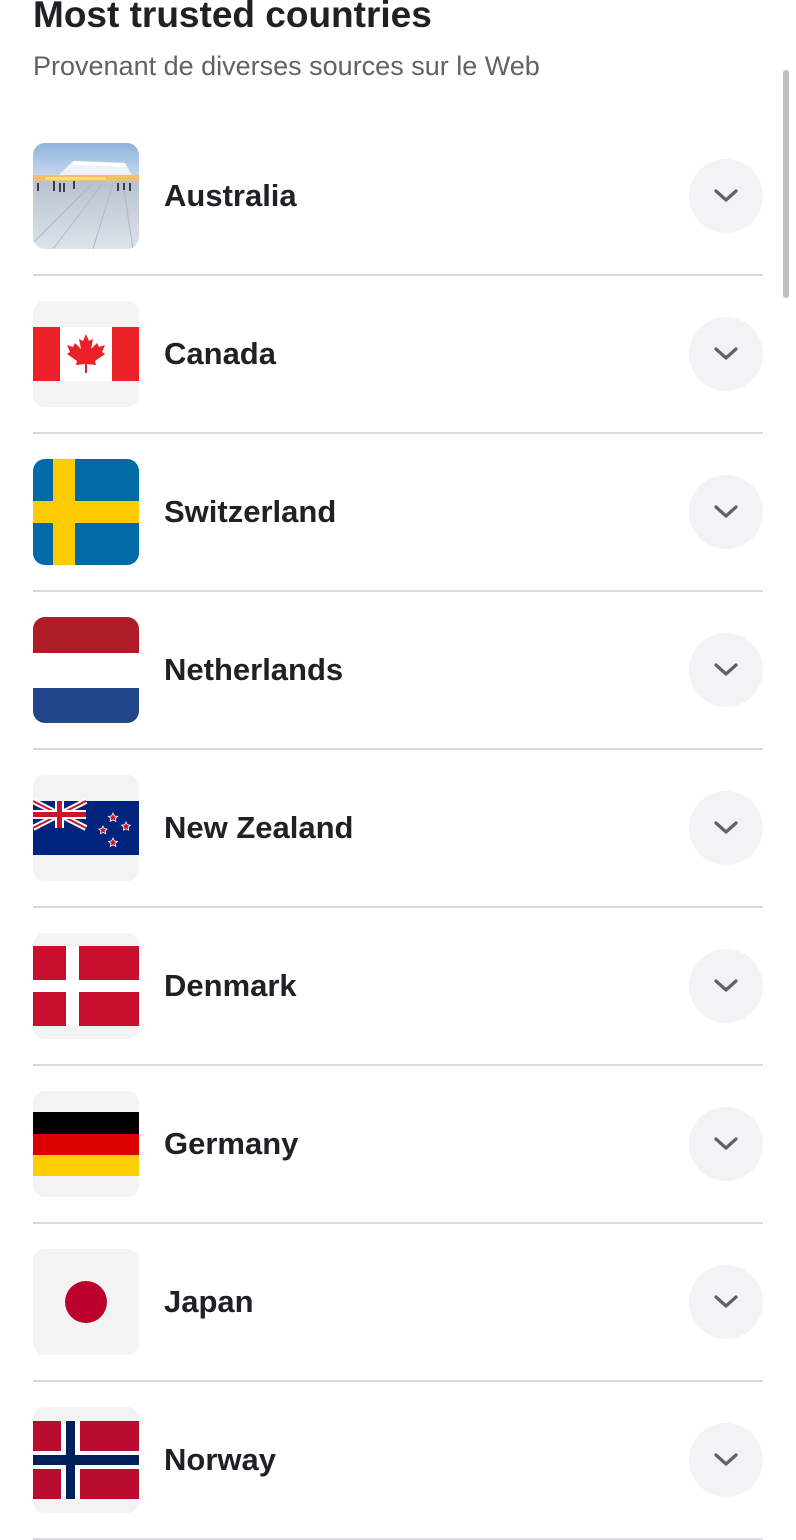  What do you see at coordinates (398, 355) in the screenshot?
I see `list-item: Canada` at bounding box center [398, 355].